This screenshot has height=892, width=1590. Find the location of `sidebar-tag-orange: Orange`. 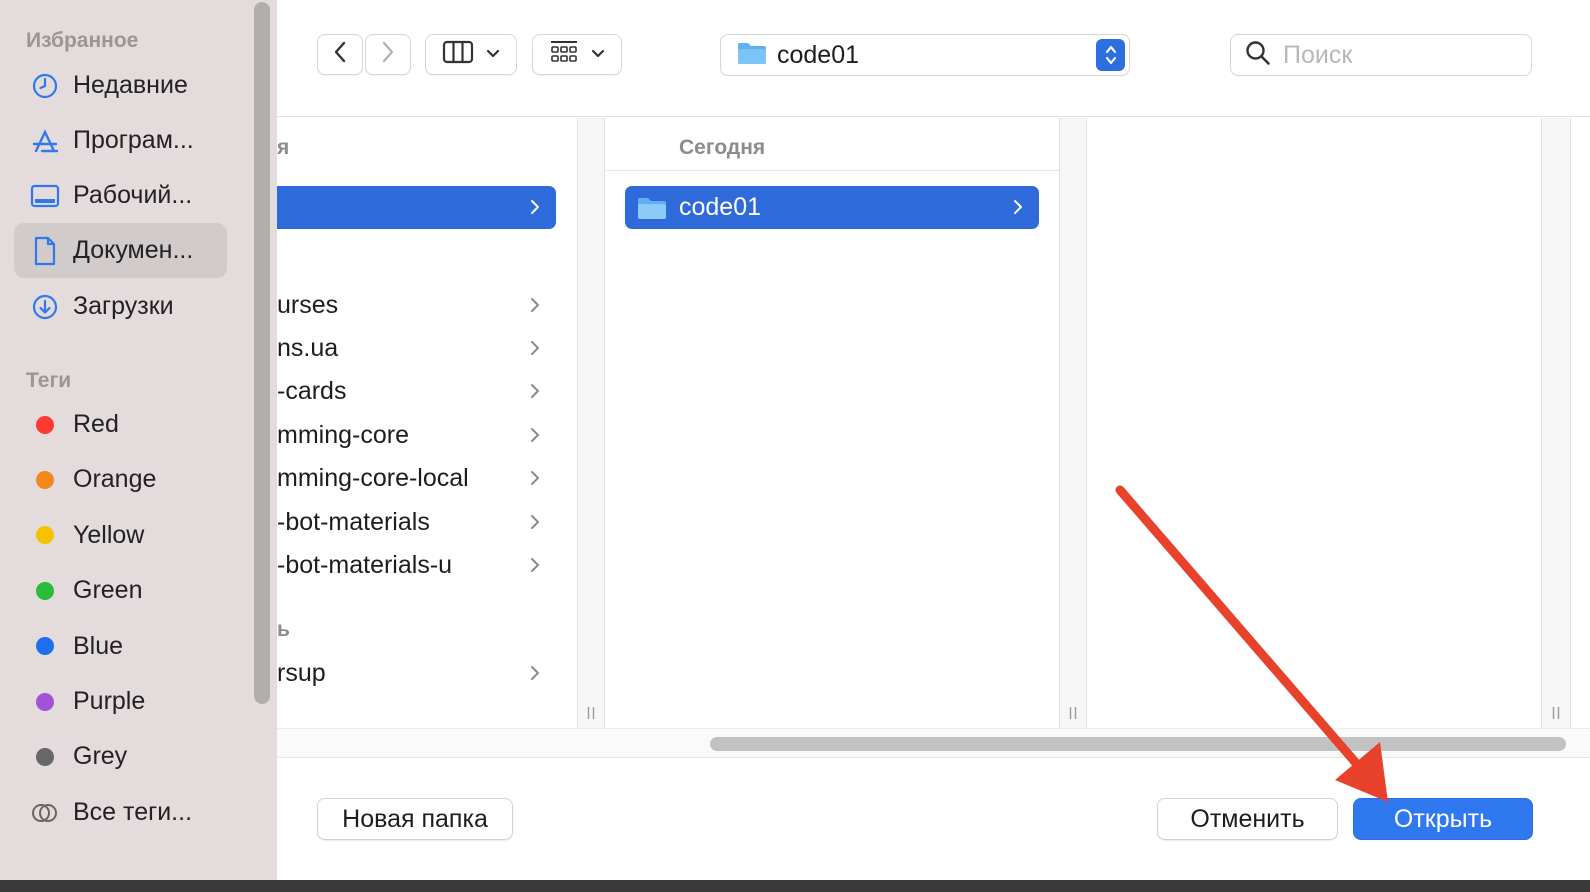

sidebar-tag-orange: Orange is located at coordinates (120, 479).